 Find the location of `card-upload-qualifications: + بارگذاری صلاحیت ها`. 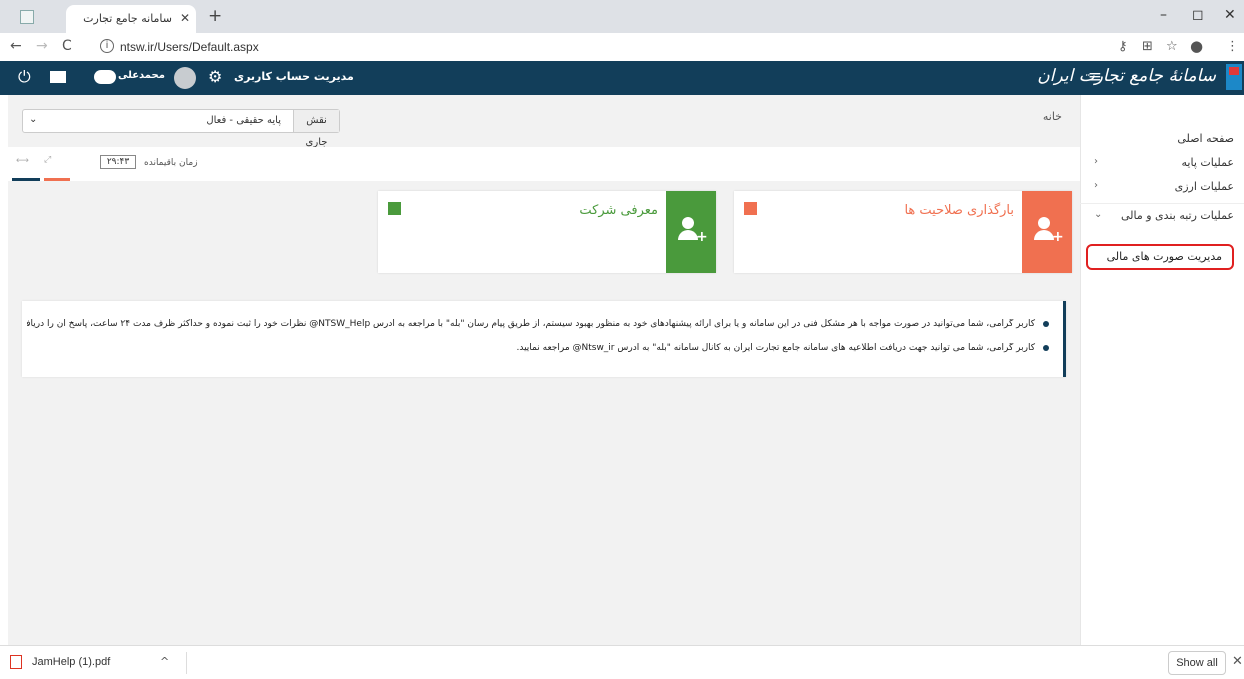

card-upload-qualifications: + بارگذاری صلاحیت ها is located at coordinates (903, 232).